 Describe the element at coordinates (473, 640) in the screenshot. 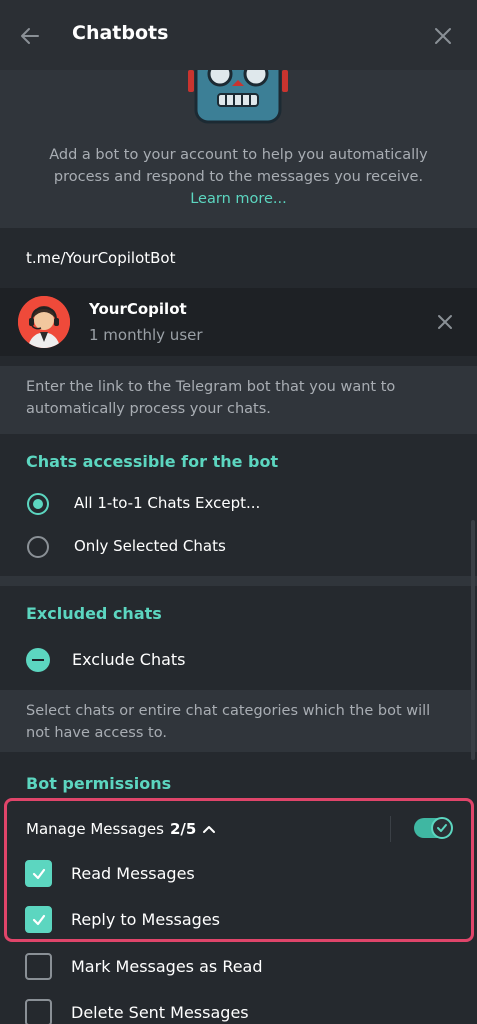

I see `scrollbar` at that location.